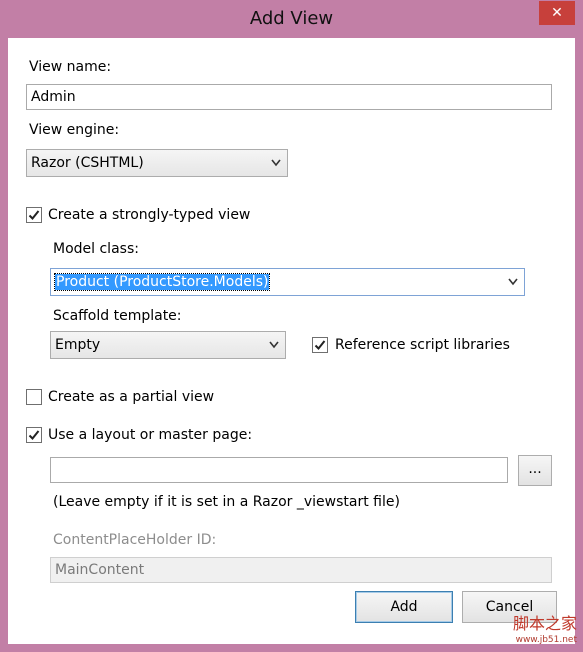 The height and width of the screenshot is (652, 583). Describe the element at coordinates (96, 249) in the screenshot. I see `model-class-label: Model class:` at that location.